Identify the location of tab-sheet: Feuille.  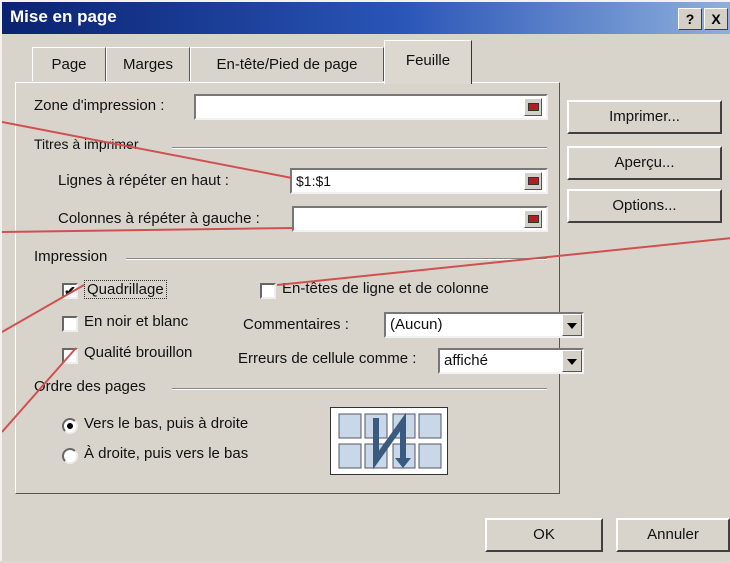
(428, 62).